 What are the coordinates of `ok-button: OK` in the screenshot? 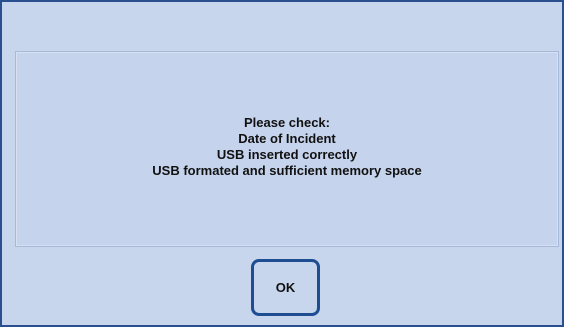 It's located at (285, 287).